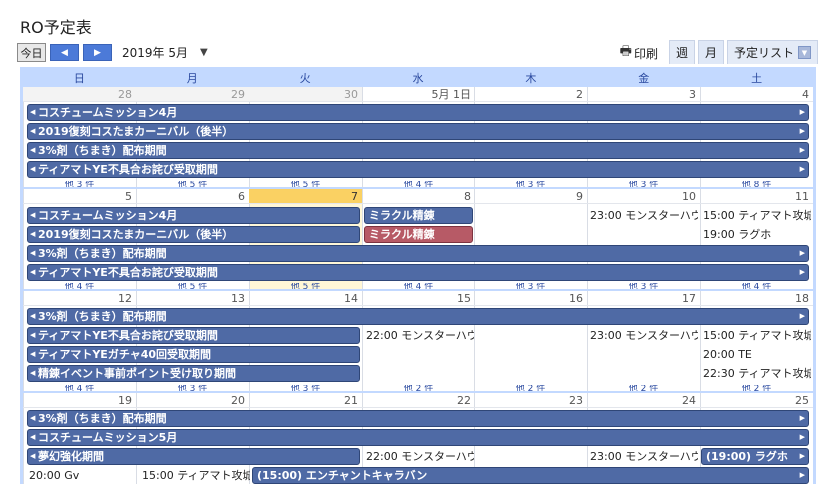 Image resolution: width=835 pixels, height=484 pixels. Describe the element at coordinates (530, 341) in the screenshot. I see `day-cell` at that location.